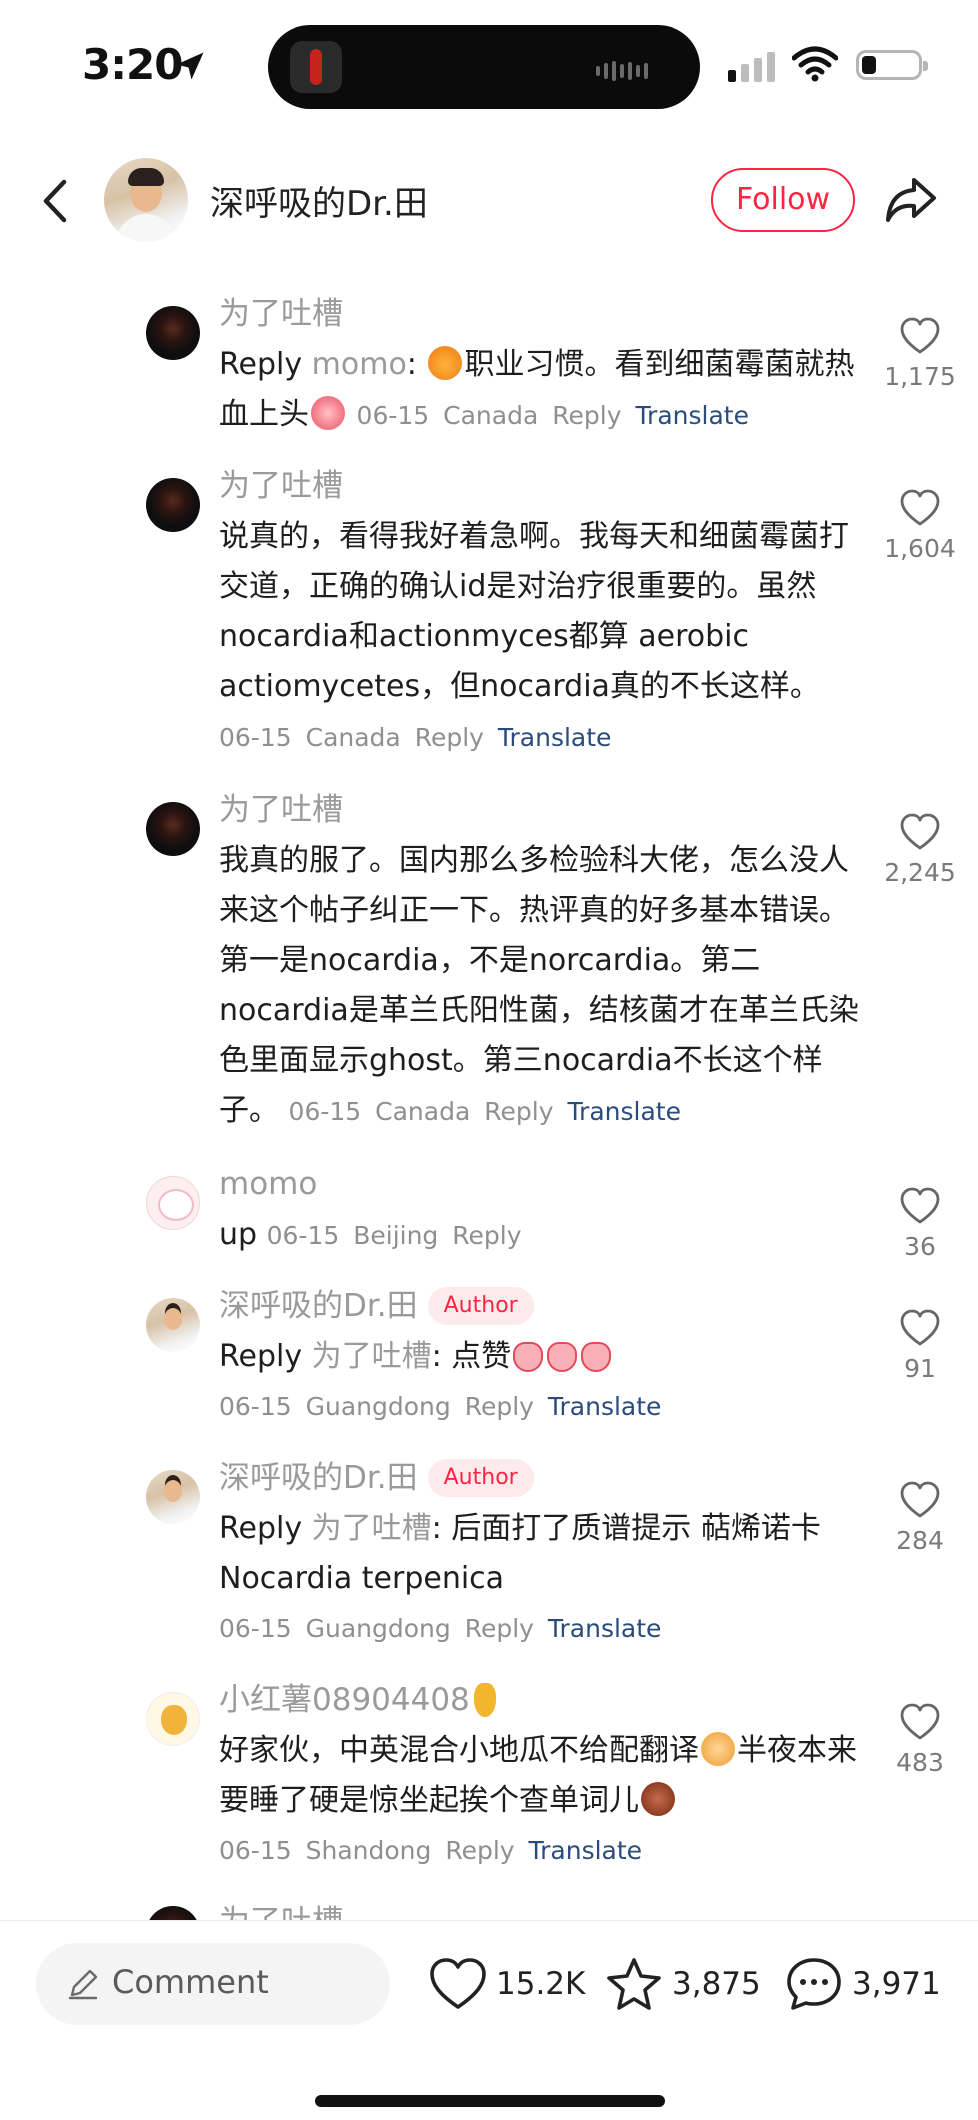 This screenshot has height=2120, width=978. Describe the element at coordinates (751, 66) in the screenshot. I see `cellular-signal-icon` at that location.